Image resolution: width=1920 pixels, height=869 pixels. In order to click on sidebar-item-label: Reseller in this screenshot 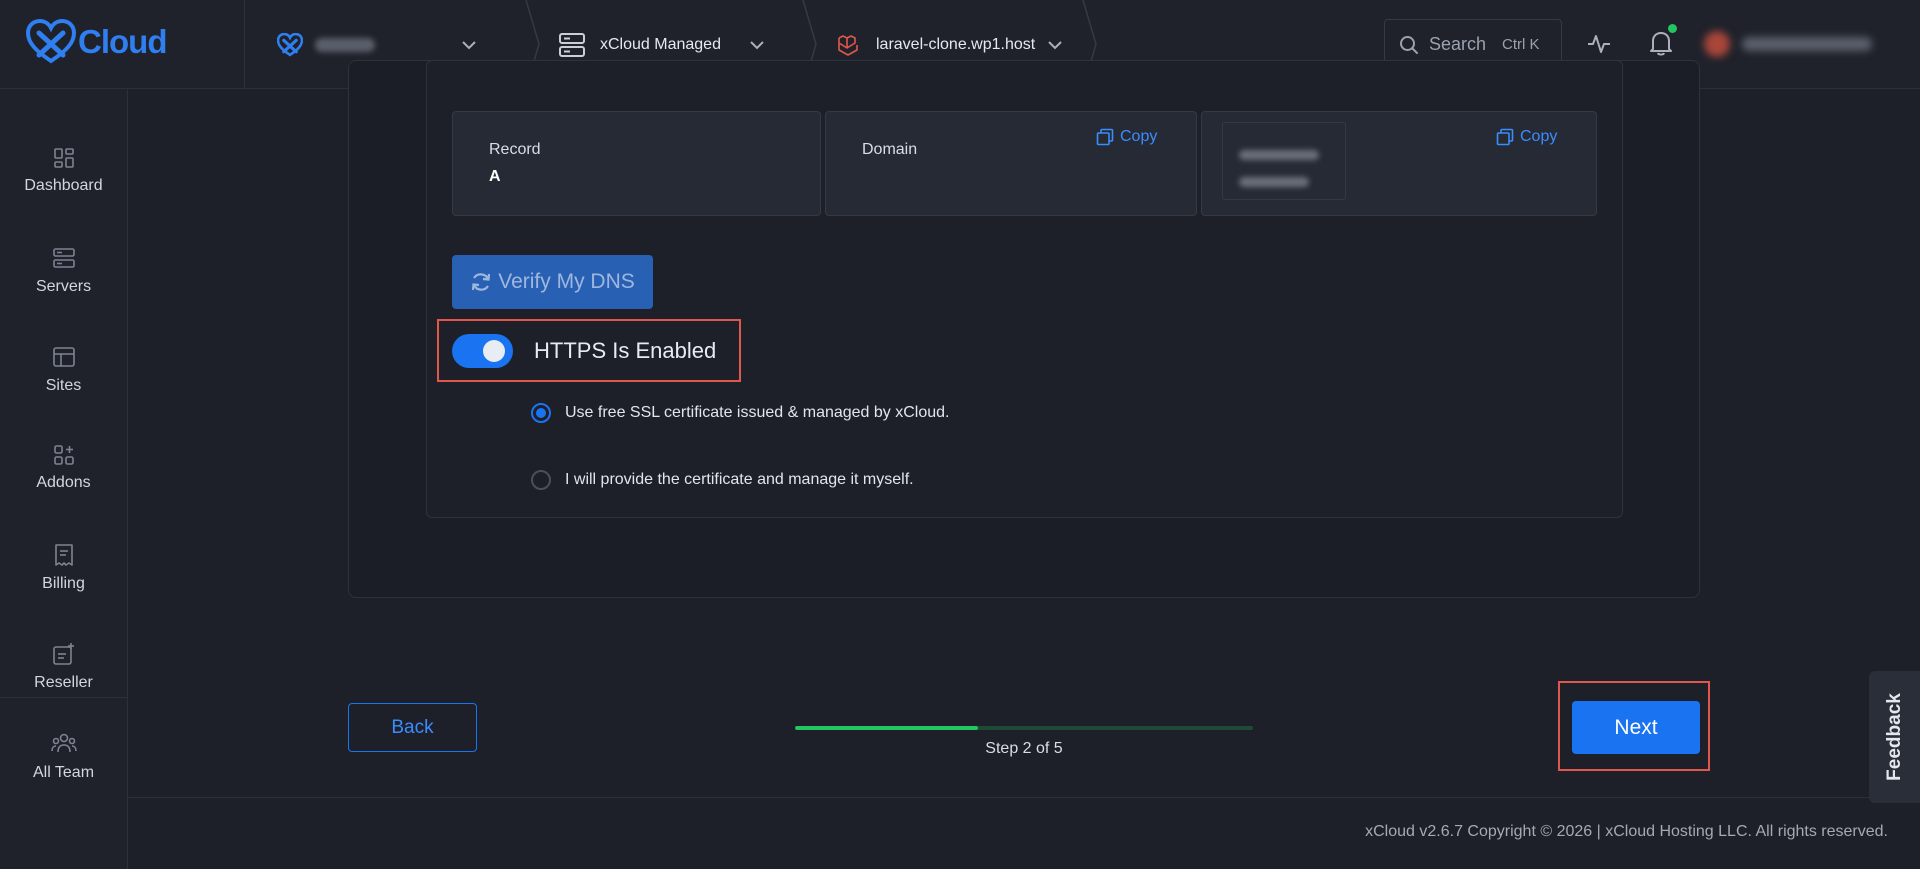, I will do `click(63, 682)`.